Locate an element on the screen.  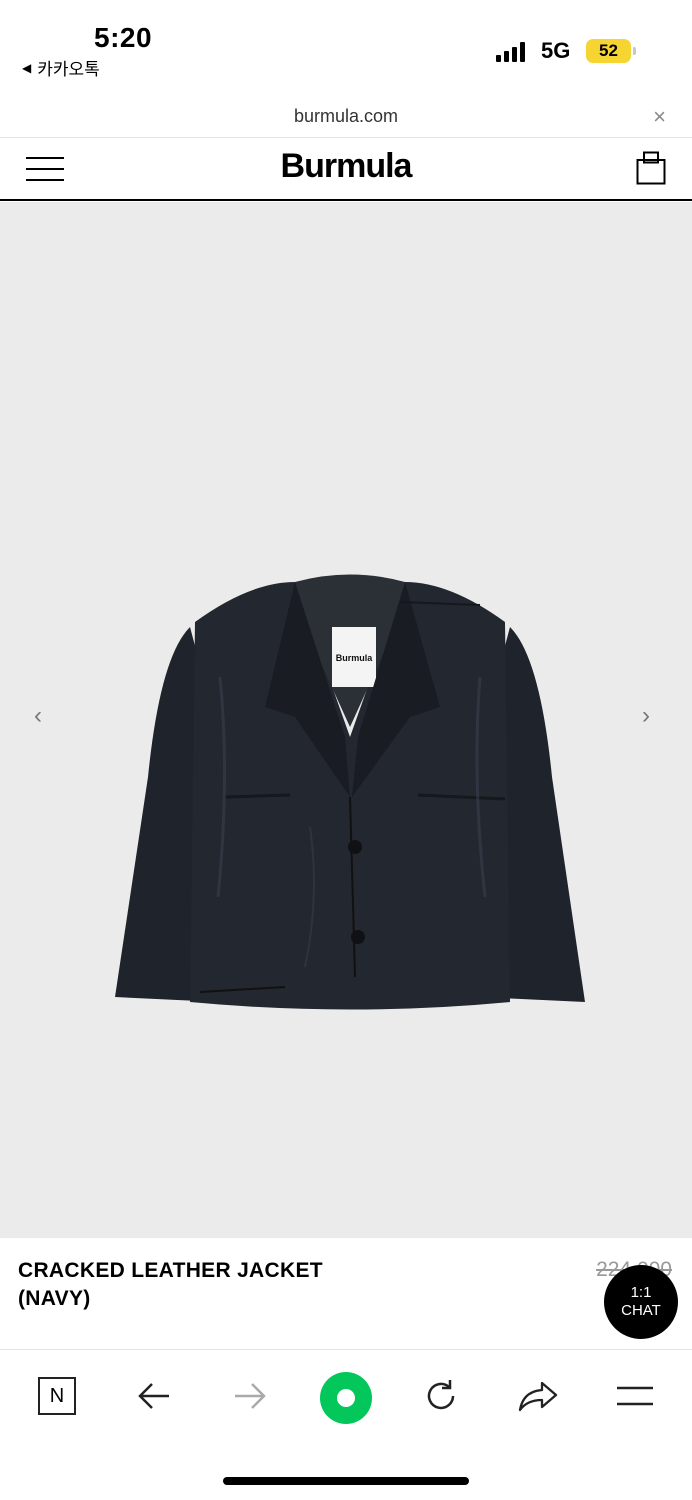
address-bar: burmula.com × is located at coordinates (346, 117).